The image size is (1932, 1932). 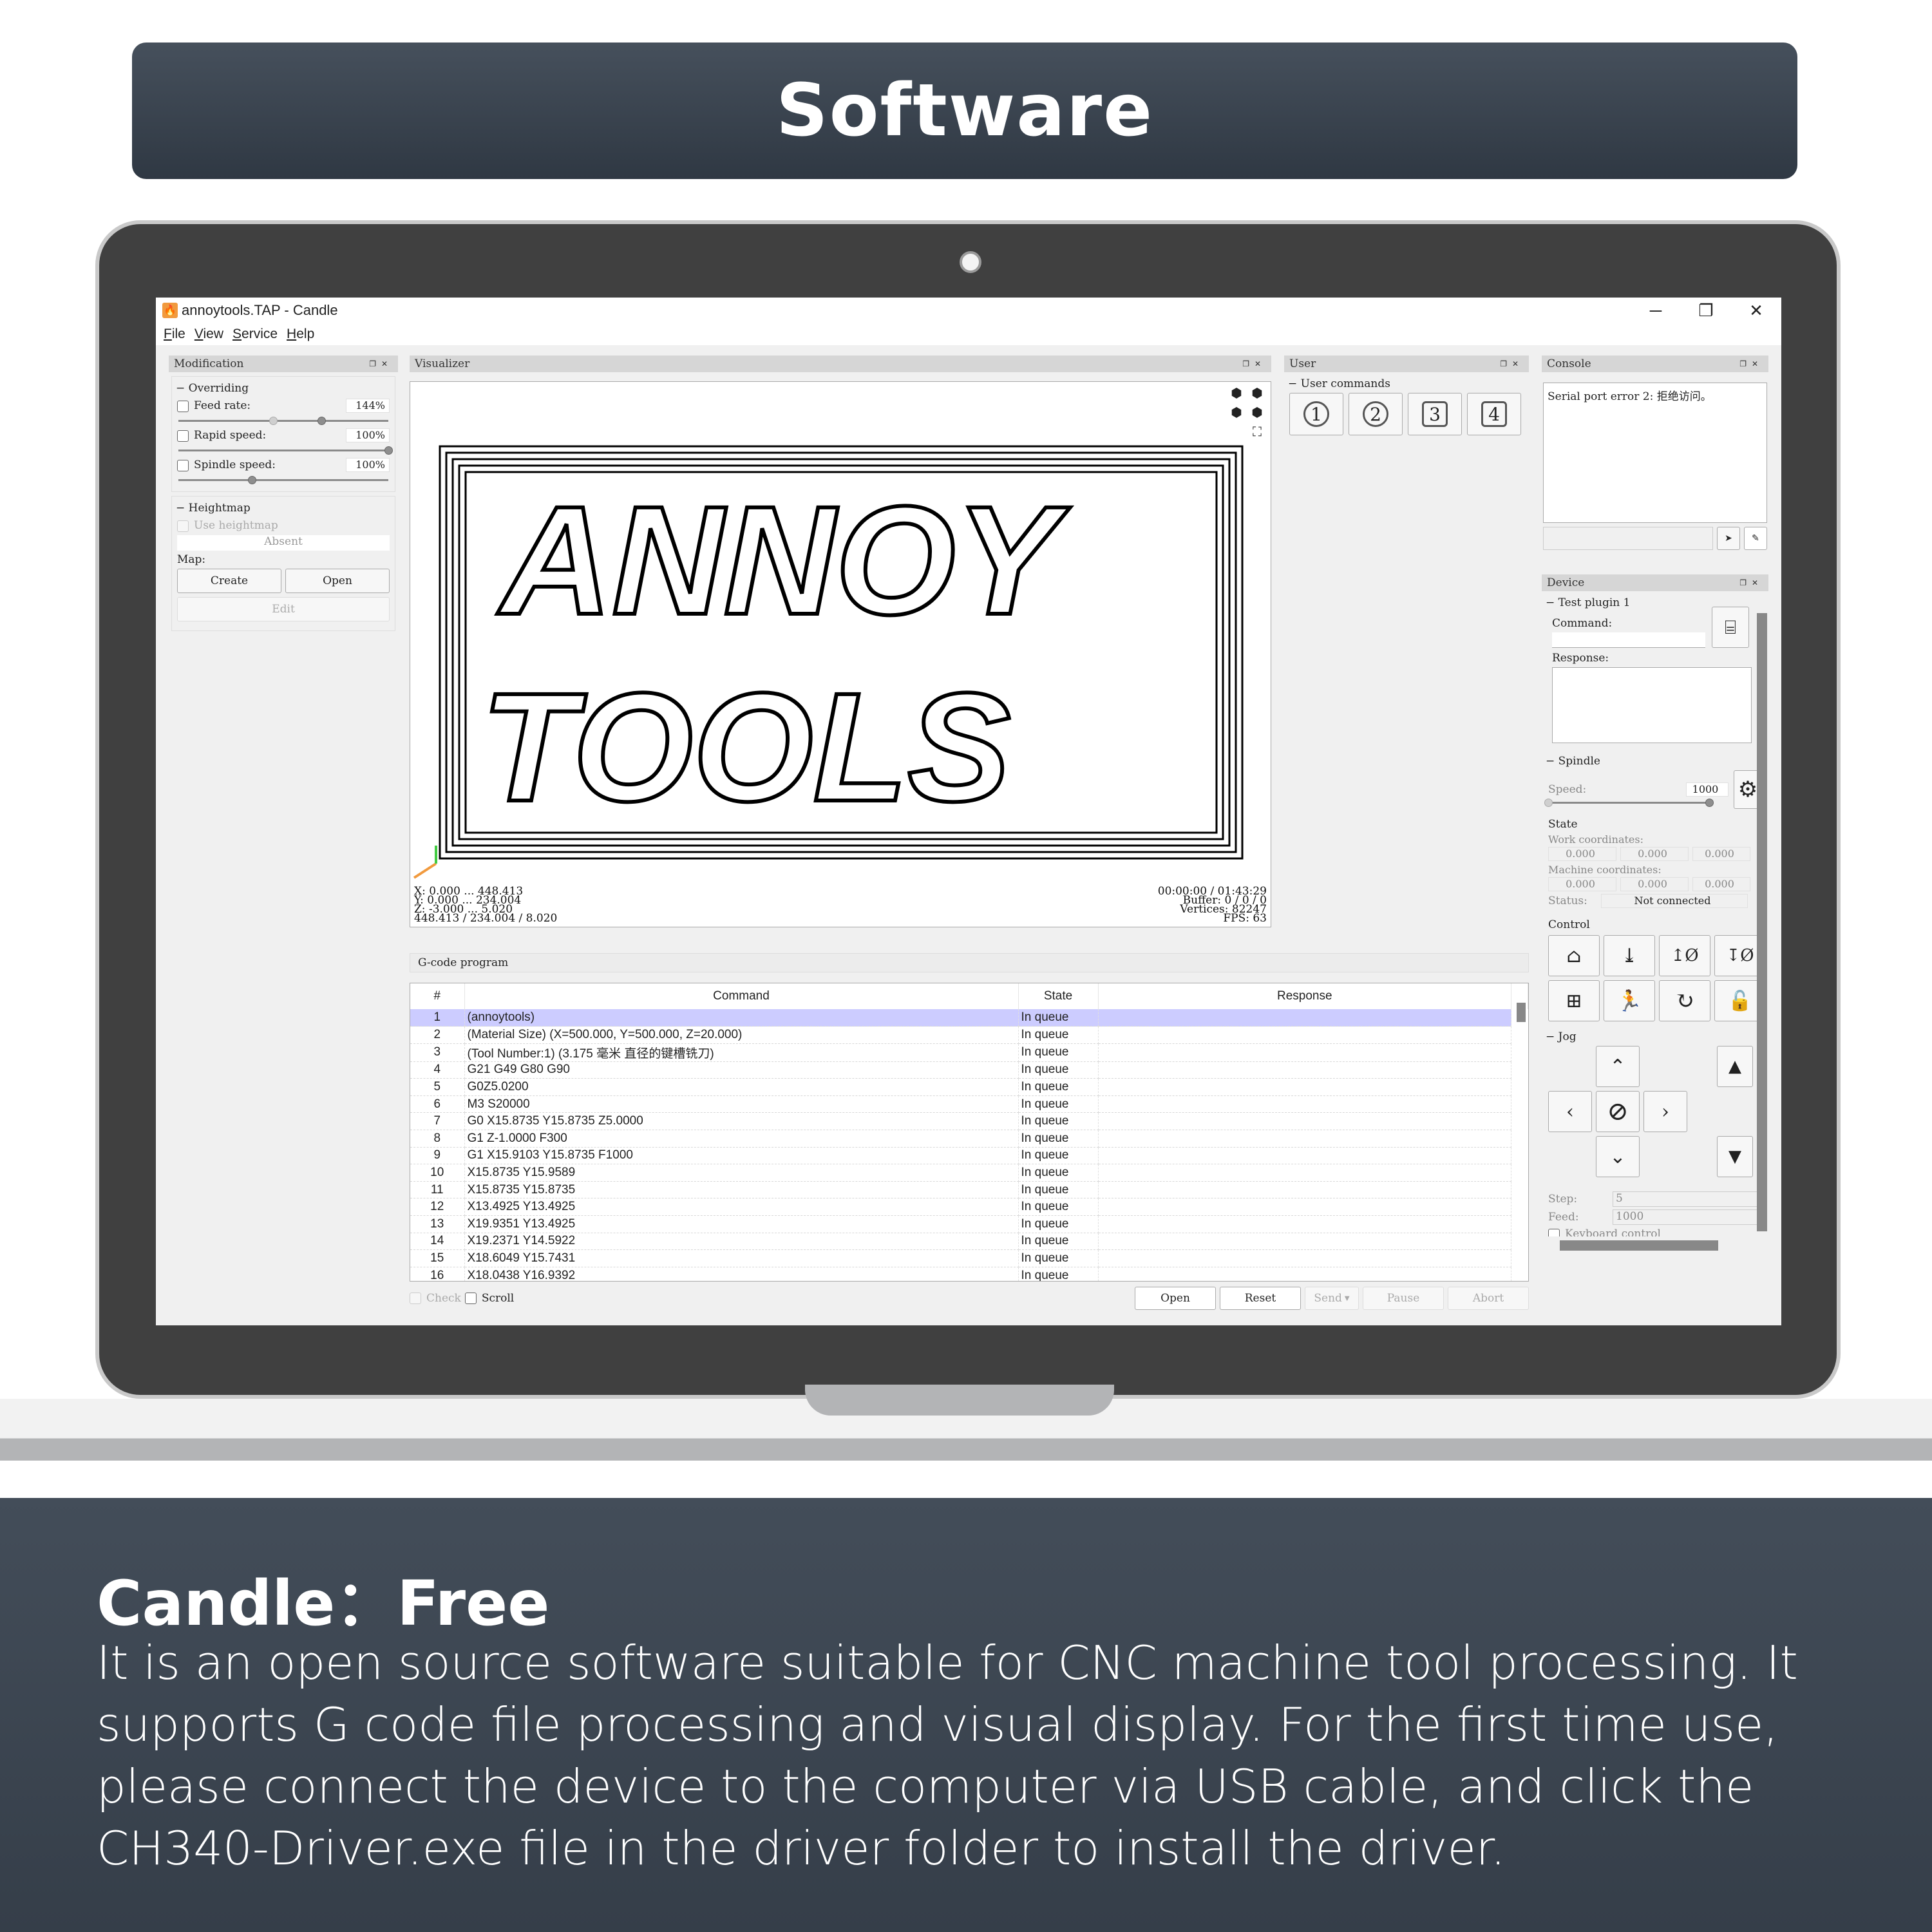 What do you see at coordinates (183, 465) in the screenshot?
I see `spindle-speed-checkbox` at bounding box center [183, 465].